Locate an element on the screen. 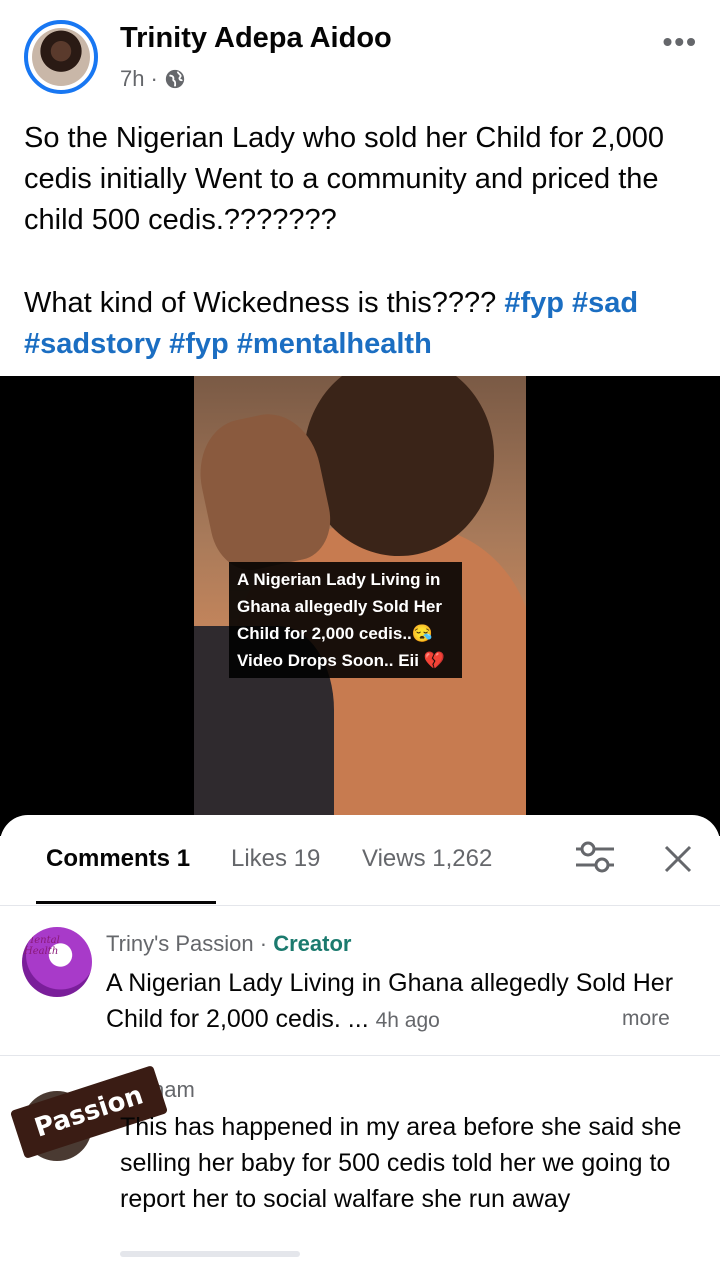  commenter-name: Triny's Passion is located at coordinates (180, 943).